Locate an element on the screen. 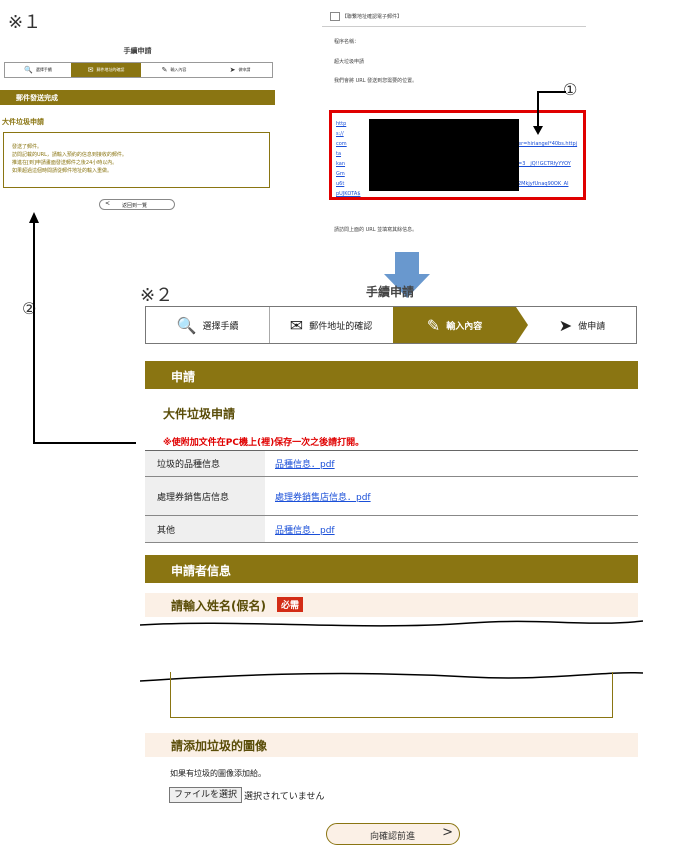  main-step-bar: 🔍 選擇手續 ✉ 郵件地址的確認 ✎ 輸入內容 ➤ 做申請 is located at coordinates (391, 325).